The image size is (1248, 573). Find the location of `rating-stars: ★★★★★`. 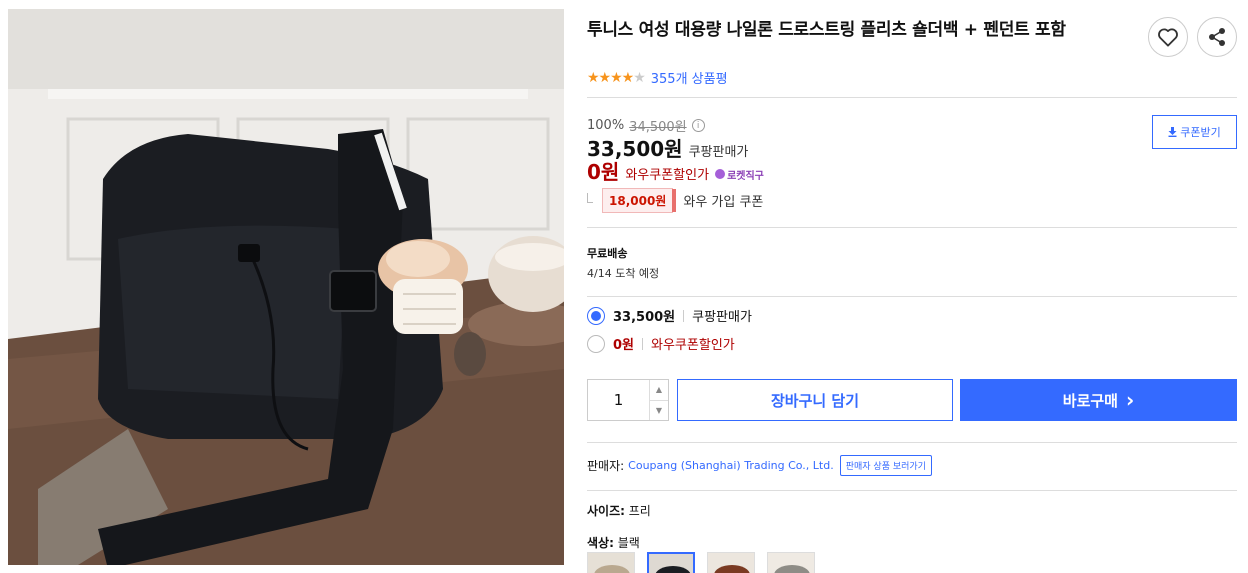

rating-stars: ★★★★★ is located at coordinates (616, 77).